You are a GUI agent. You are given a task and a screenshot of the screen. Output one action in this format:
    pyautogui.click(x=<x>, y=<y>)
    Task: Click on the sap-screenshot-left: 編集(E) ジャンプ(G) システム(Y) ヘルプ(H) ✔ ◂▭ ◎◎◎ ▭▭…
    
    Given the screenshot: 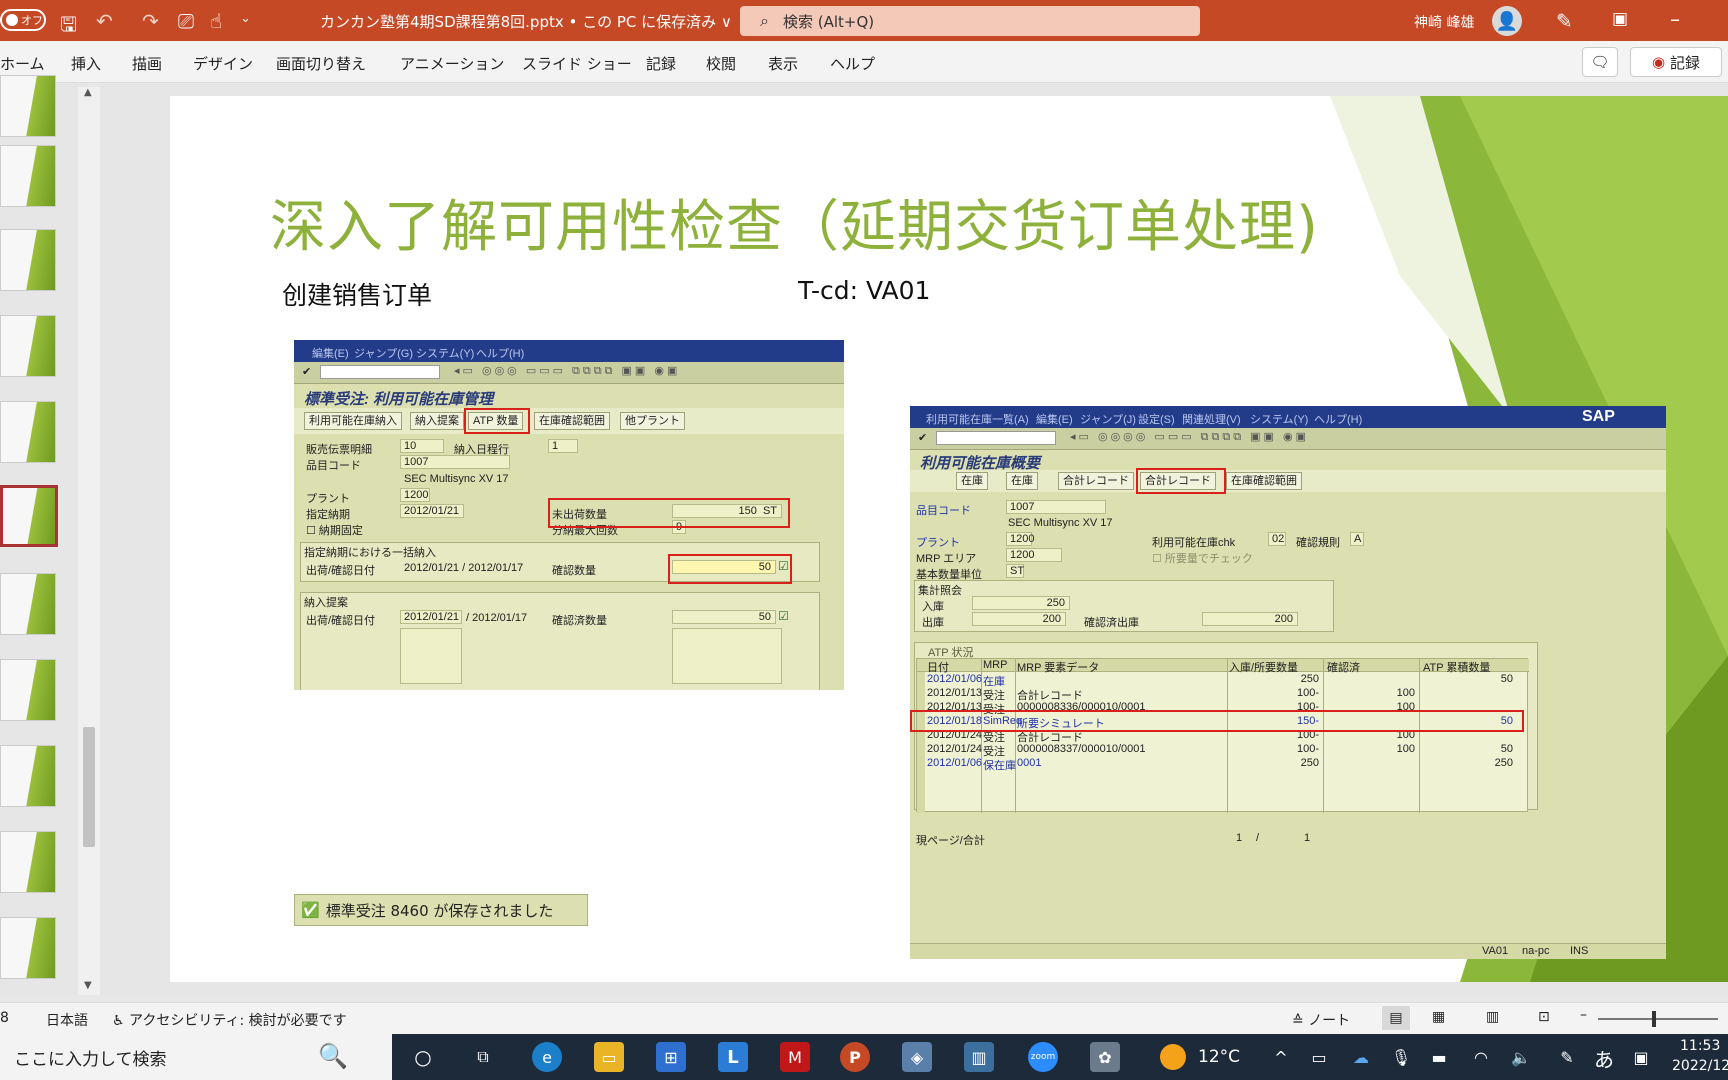 What is the action you would take?
    pyautogui.click(x=569, y=515)
    